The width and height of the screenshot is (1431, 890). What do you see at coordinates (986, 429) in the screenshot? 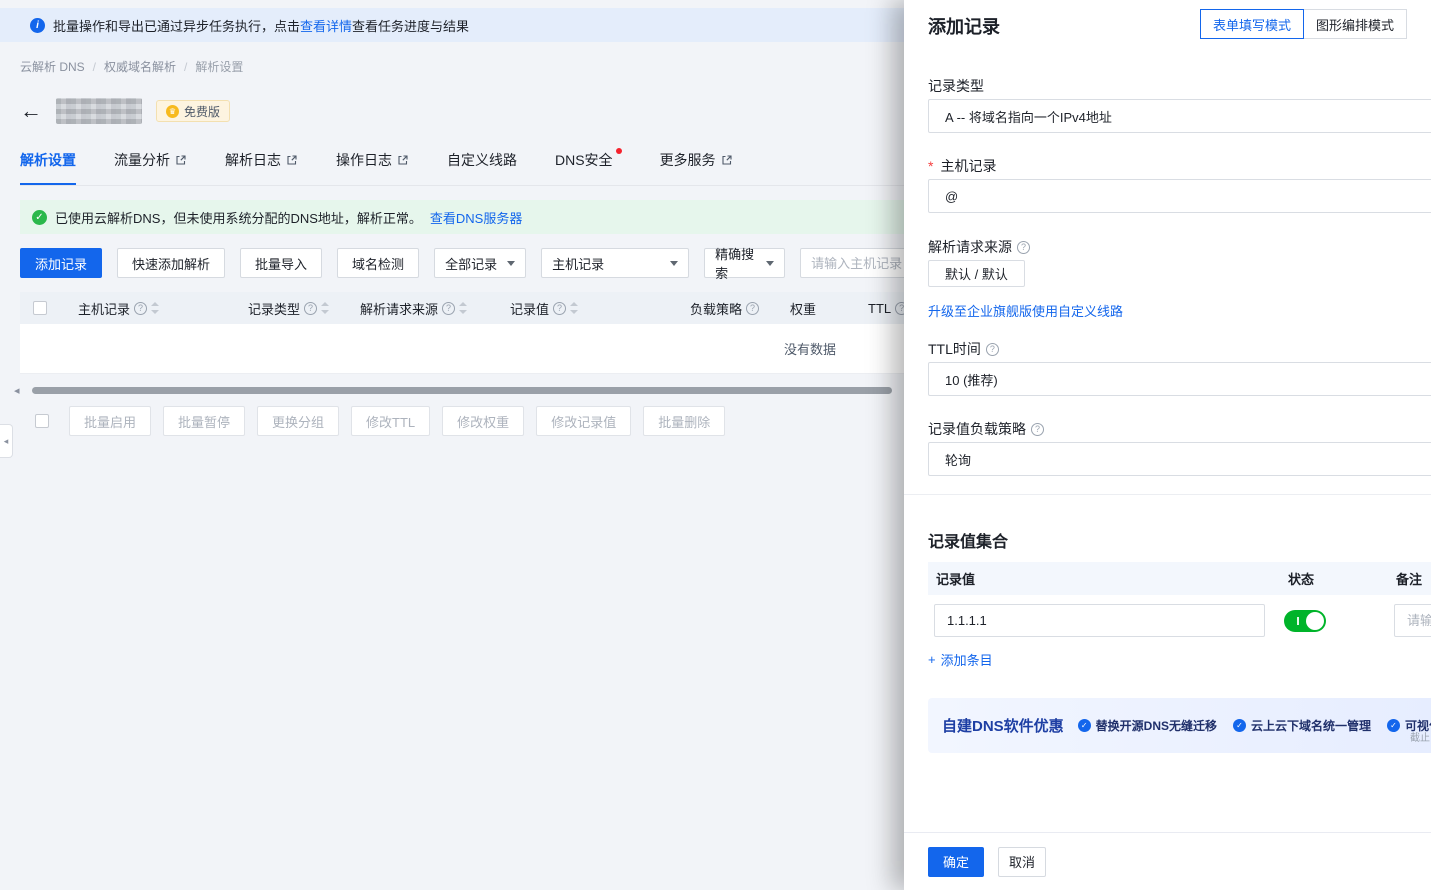
I see `policy-label: 记录值负载策略 ?` at bounding box center [986, 429].